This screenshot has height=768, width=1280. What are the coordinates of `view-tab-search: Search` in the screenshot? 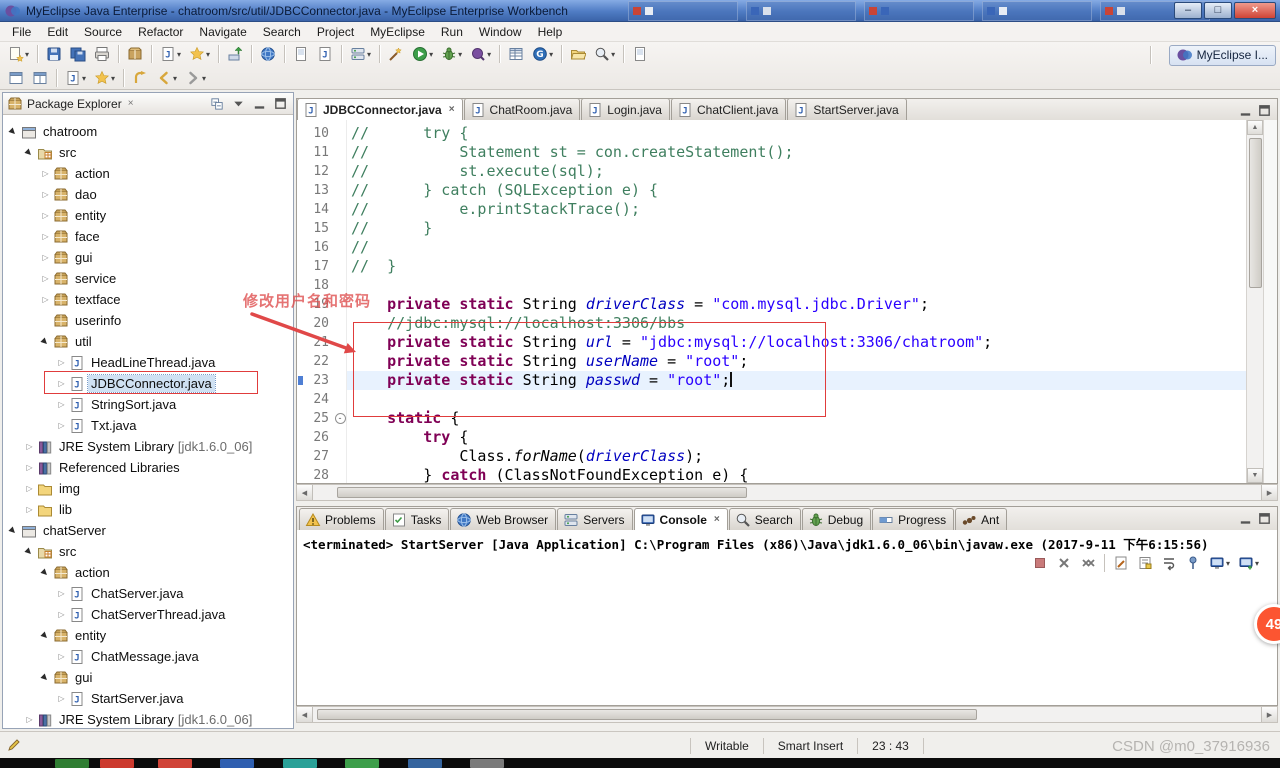 It's located at (764, 519).